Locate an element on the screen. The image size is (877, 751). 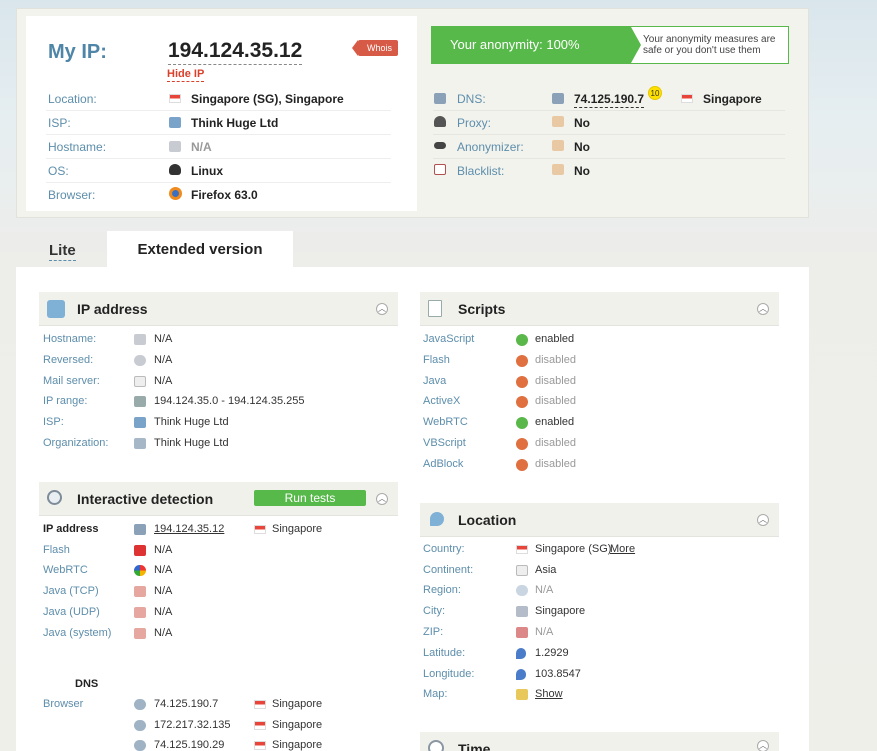
ip-section-title: IP address is located at coordinates (112, 309).